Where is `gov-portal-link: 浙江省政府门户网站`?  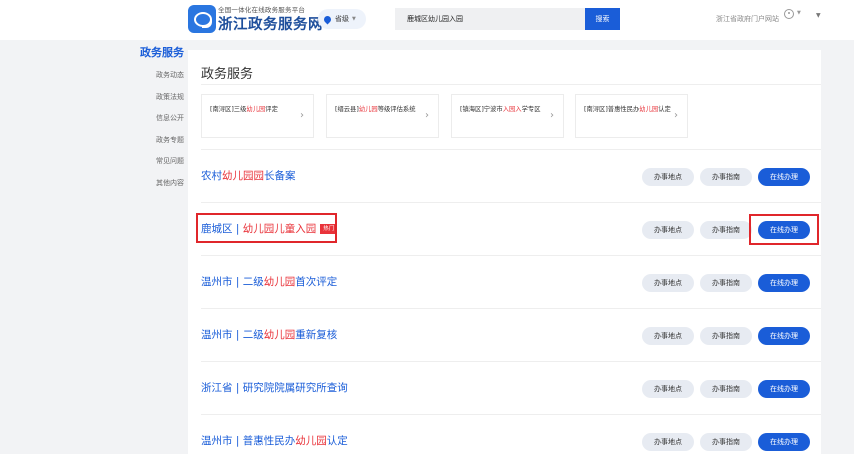 gov-portal-link: 浙江省政府门户网站 is located at coordinates (747, 19).